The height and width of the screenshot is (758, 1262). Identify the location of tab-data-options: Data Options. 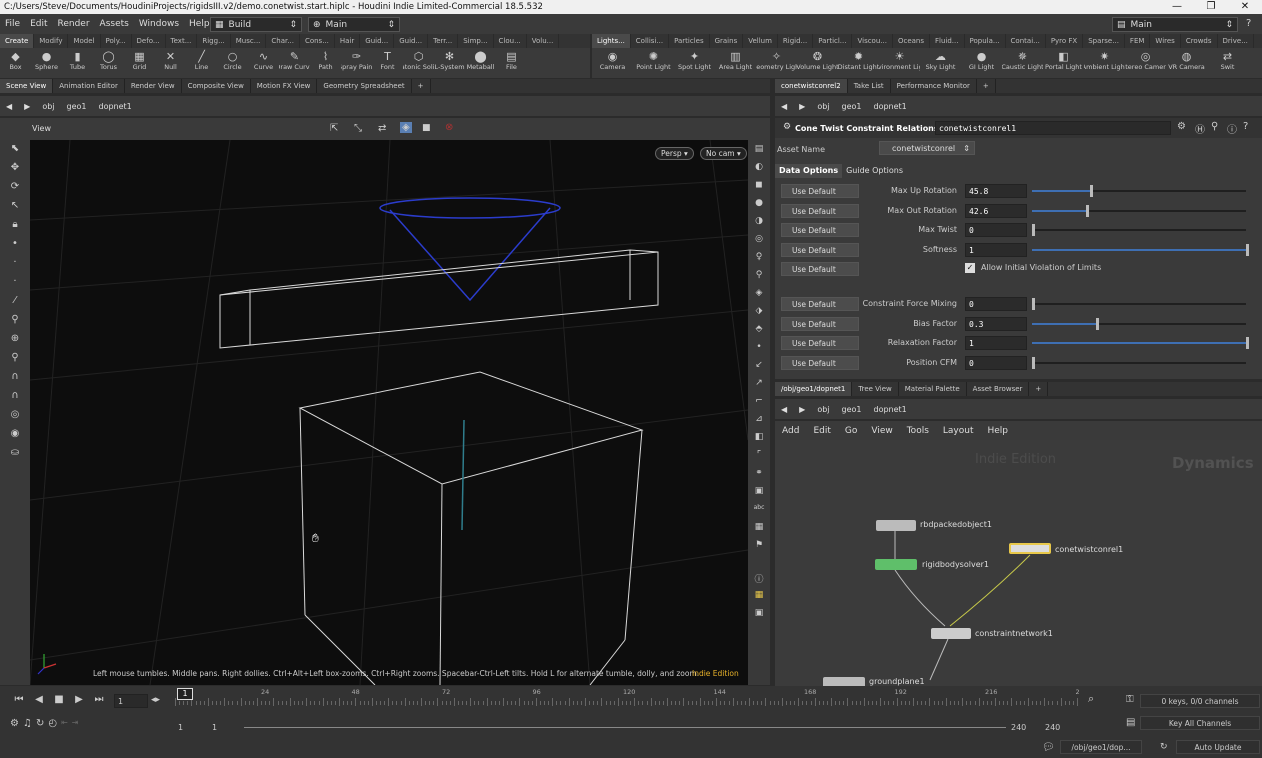
(809, 171).